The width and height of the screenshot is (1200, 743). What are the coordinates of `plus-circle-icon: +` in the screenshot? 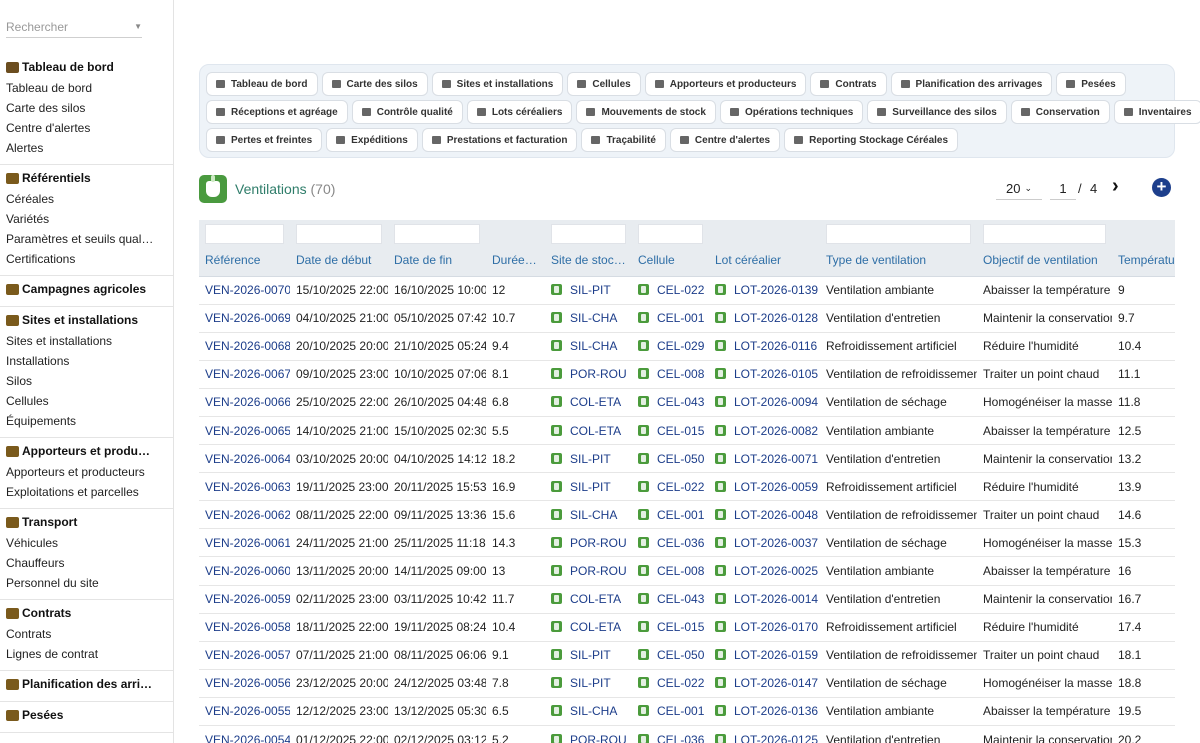 It's located at (1161, 187).